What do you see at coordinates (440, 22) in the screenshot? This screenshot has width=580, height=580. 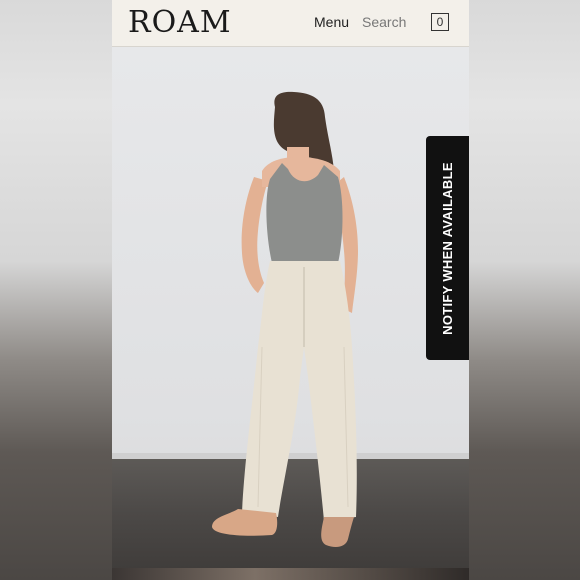 I see `cart-icon: 0` at bounding box center [440, 22].